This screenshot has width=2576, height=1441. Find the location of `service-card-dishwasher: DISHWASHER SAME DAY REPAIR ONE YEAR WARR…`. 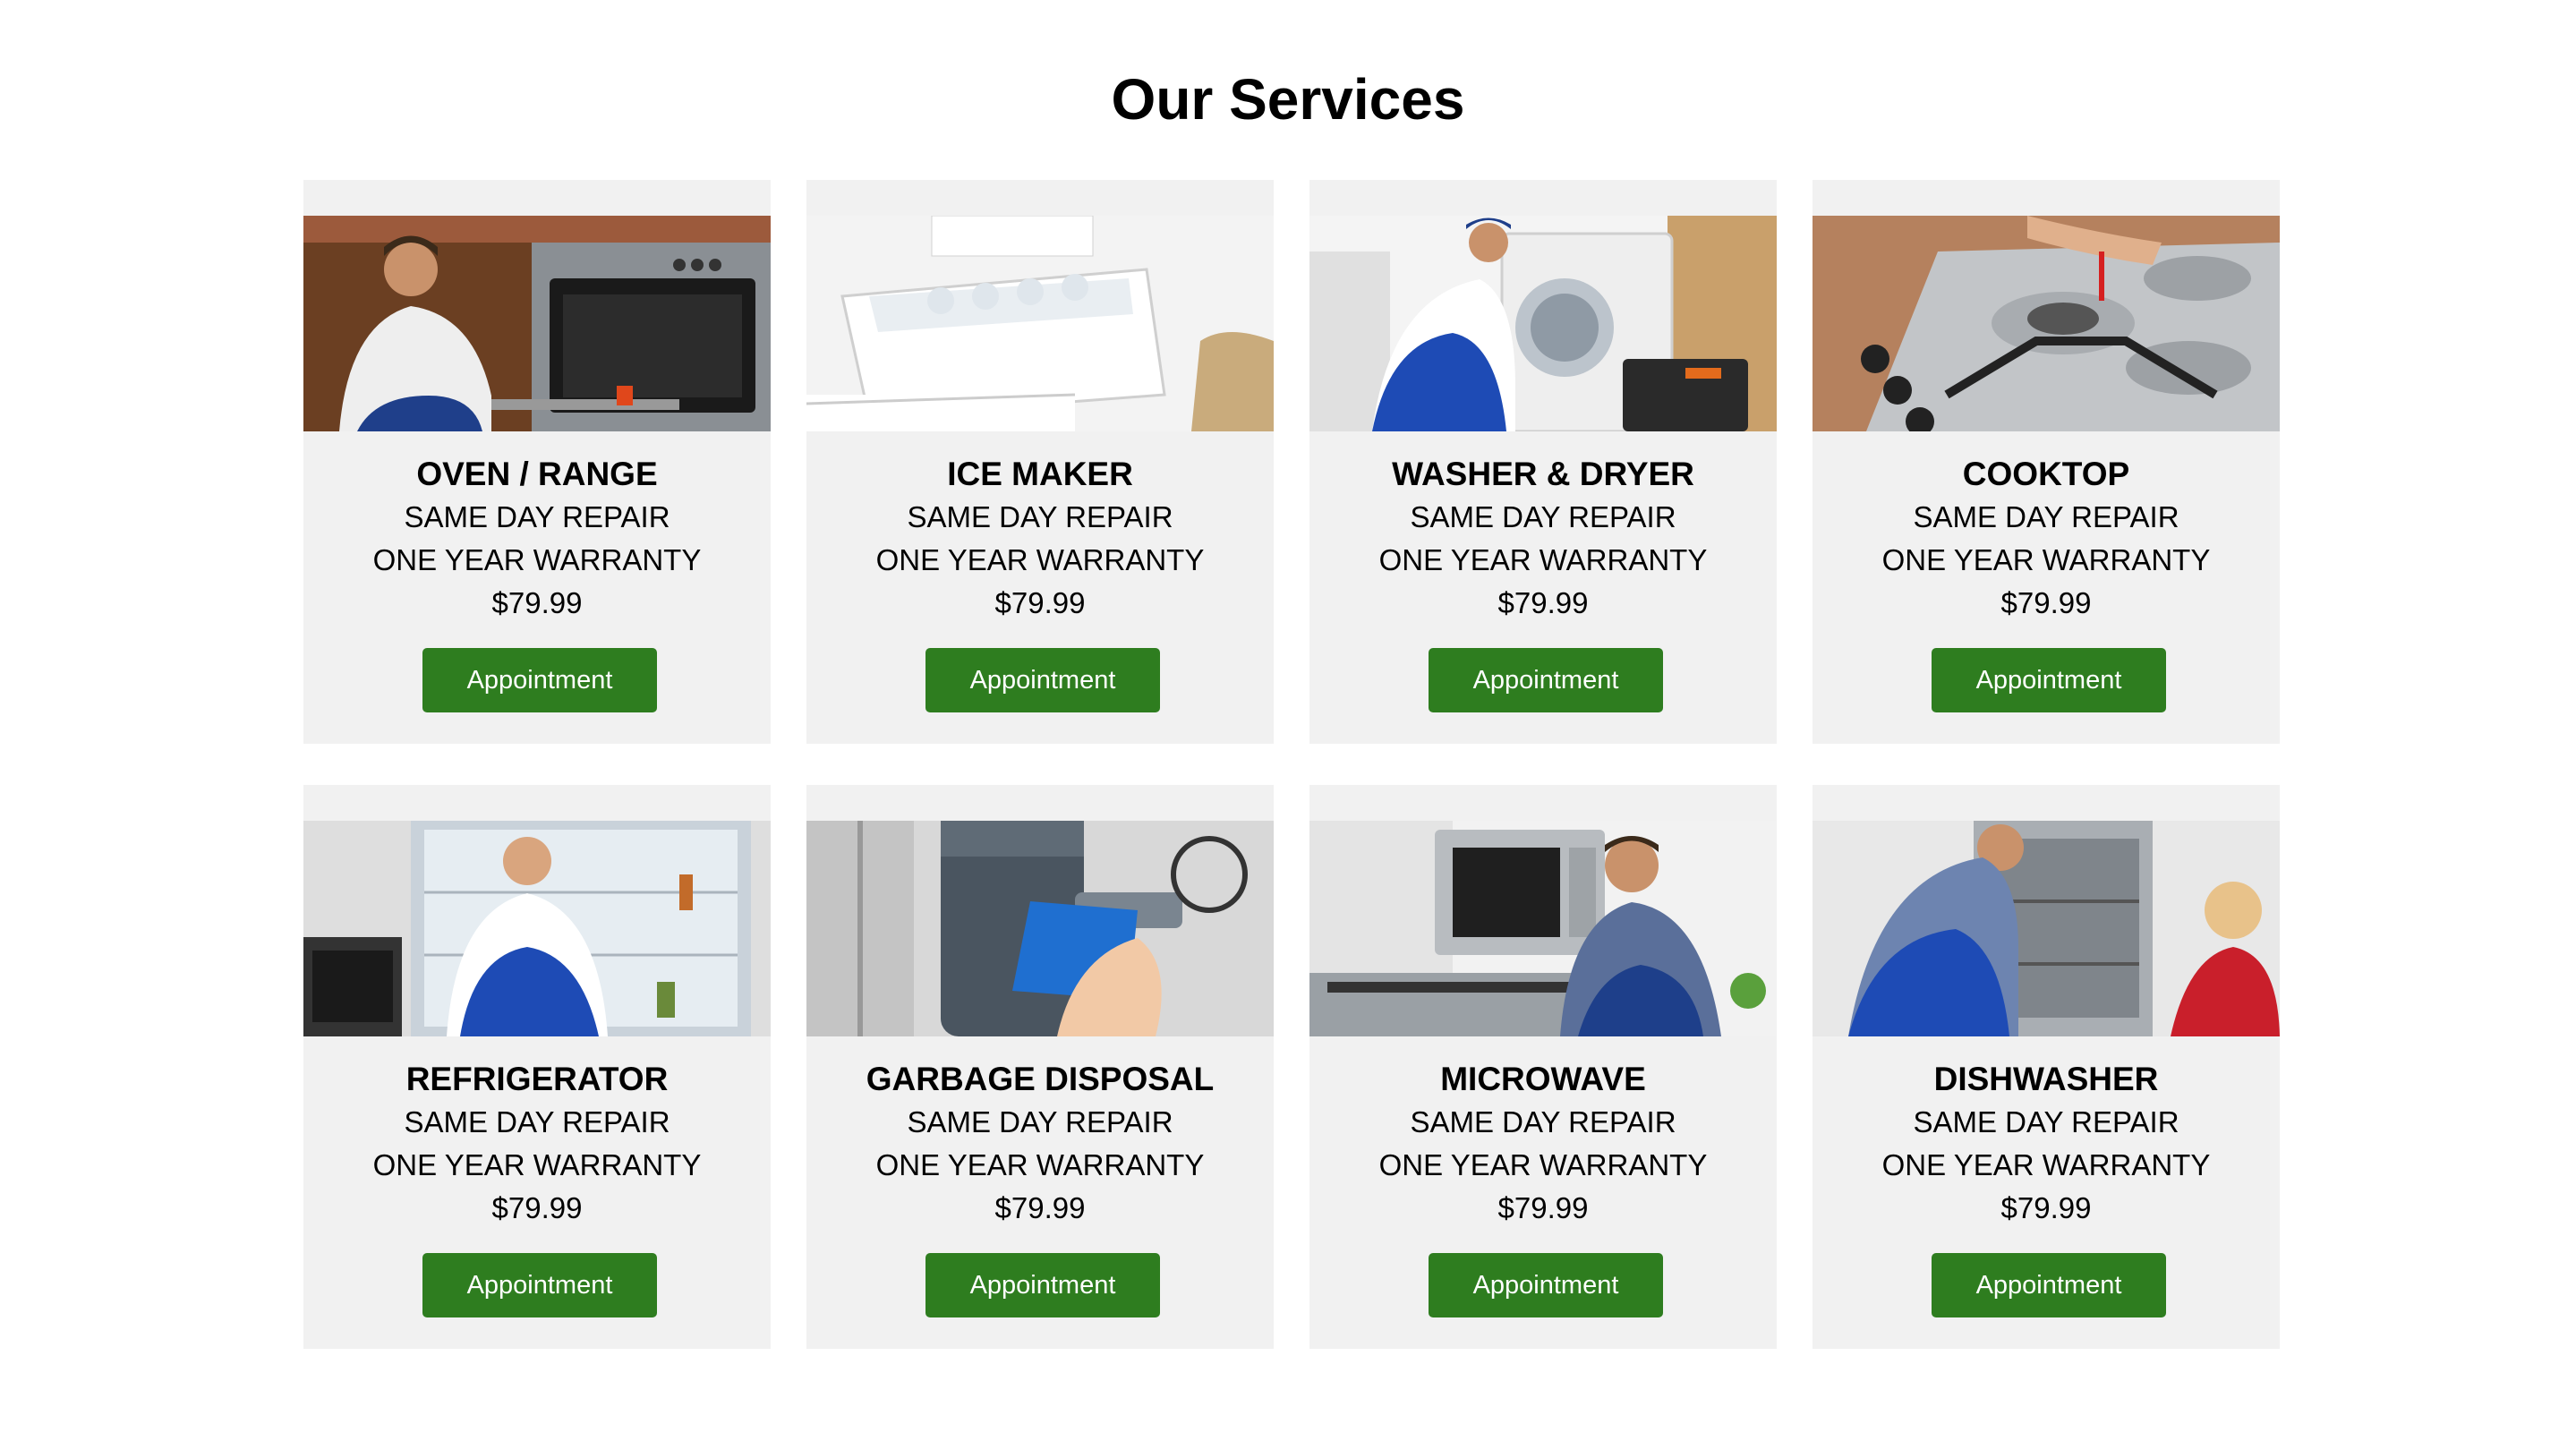

service-card-dishwasher: DISHWASHER SAME DAY REPAIR ONE YEAR WARR… is located at coordinates (2046, 1067).